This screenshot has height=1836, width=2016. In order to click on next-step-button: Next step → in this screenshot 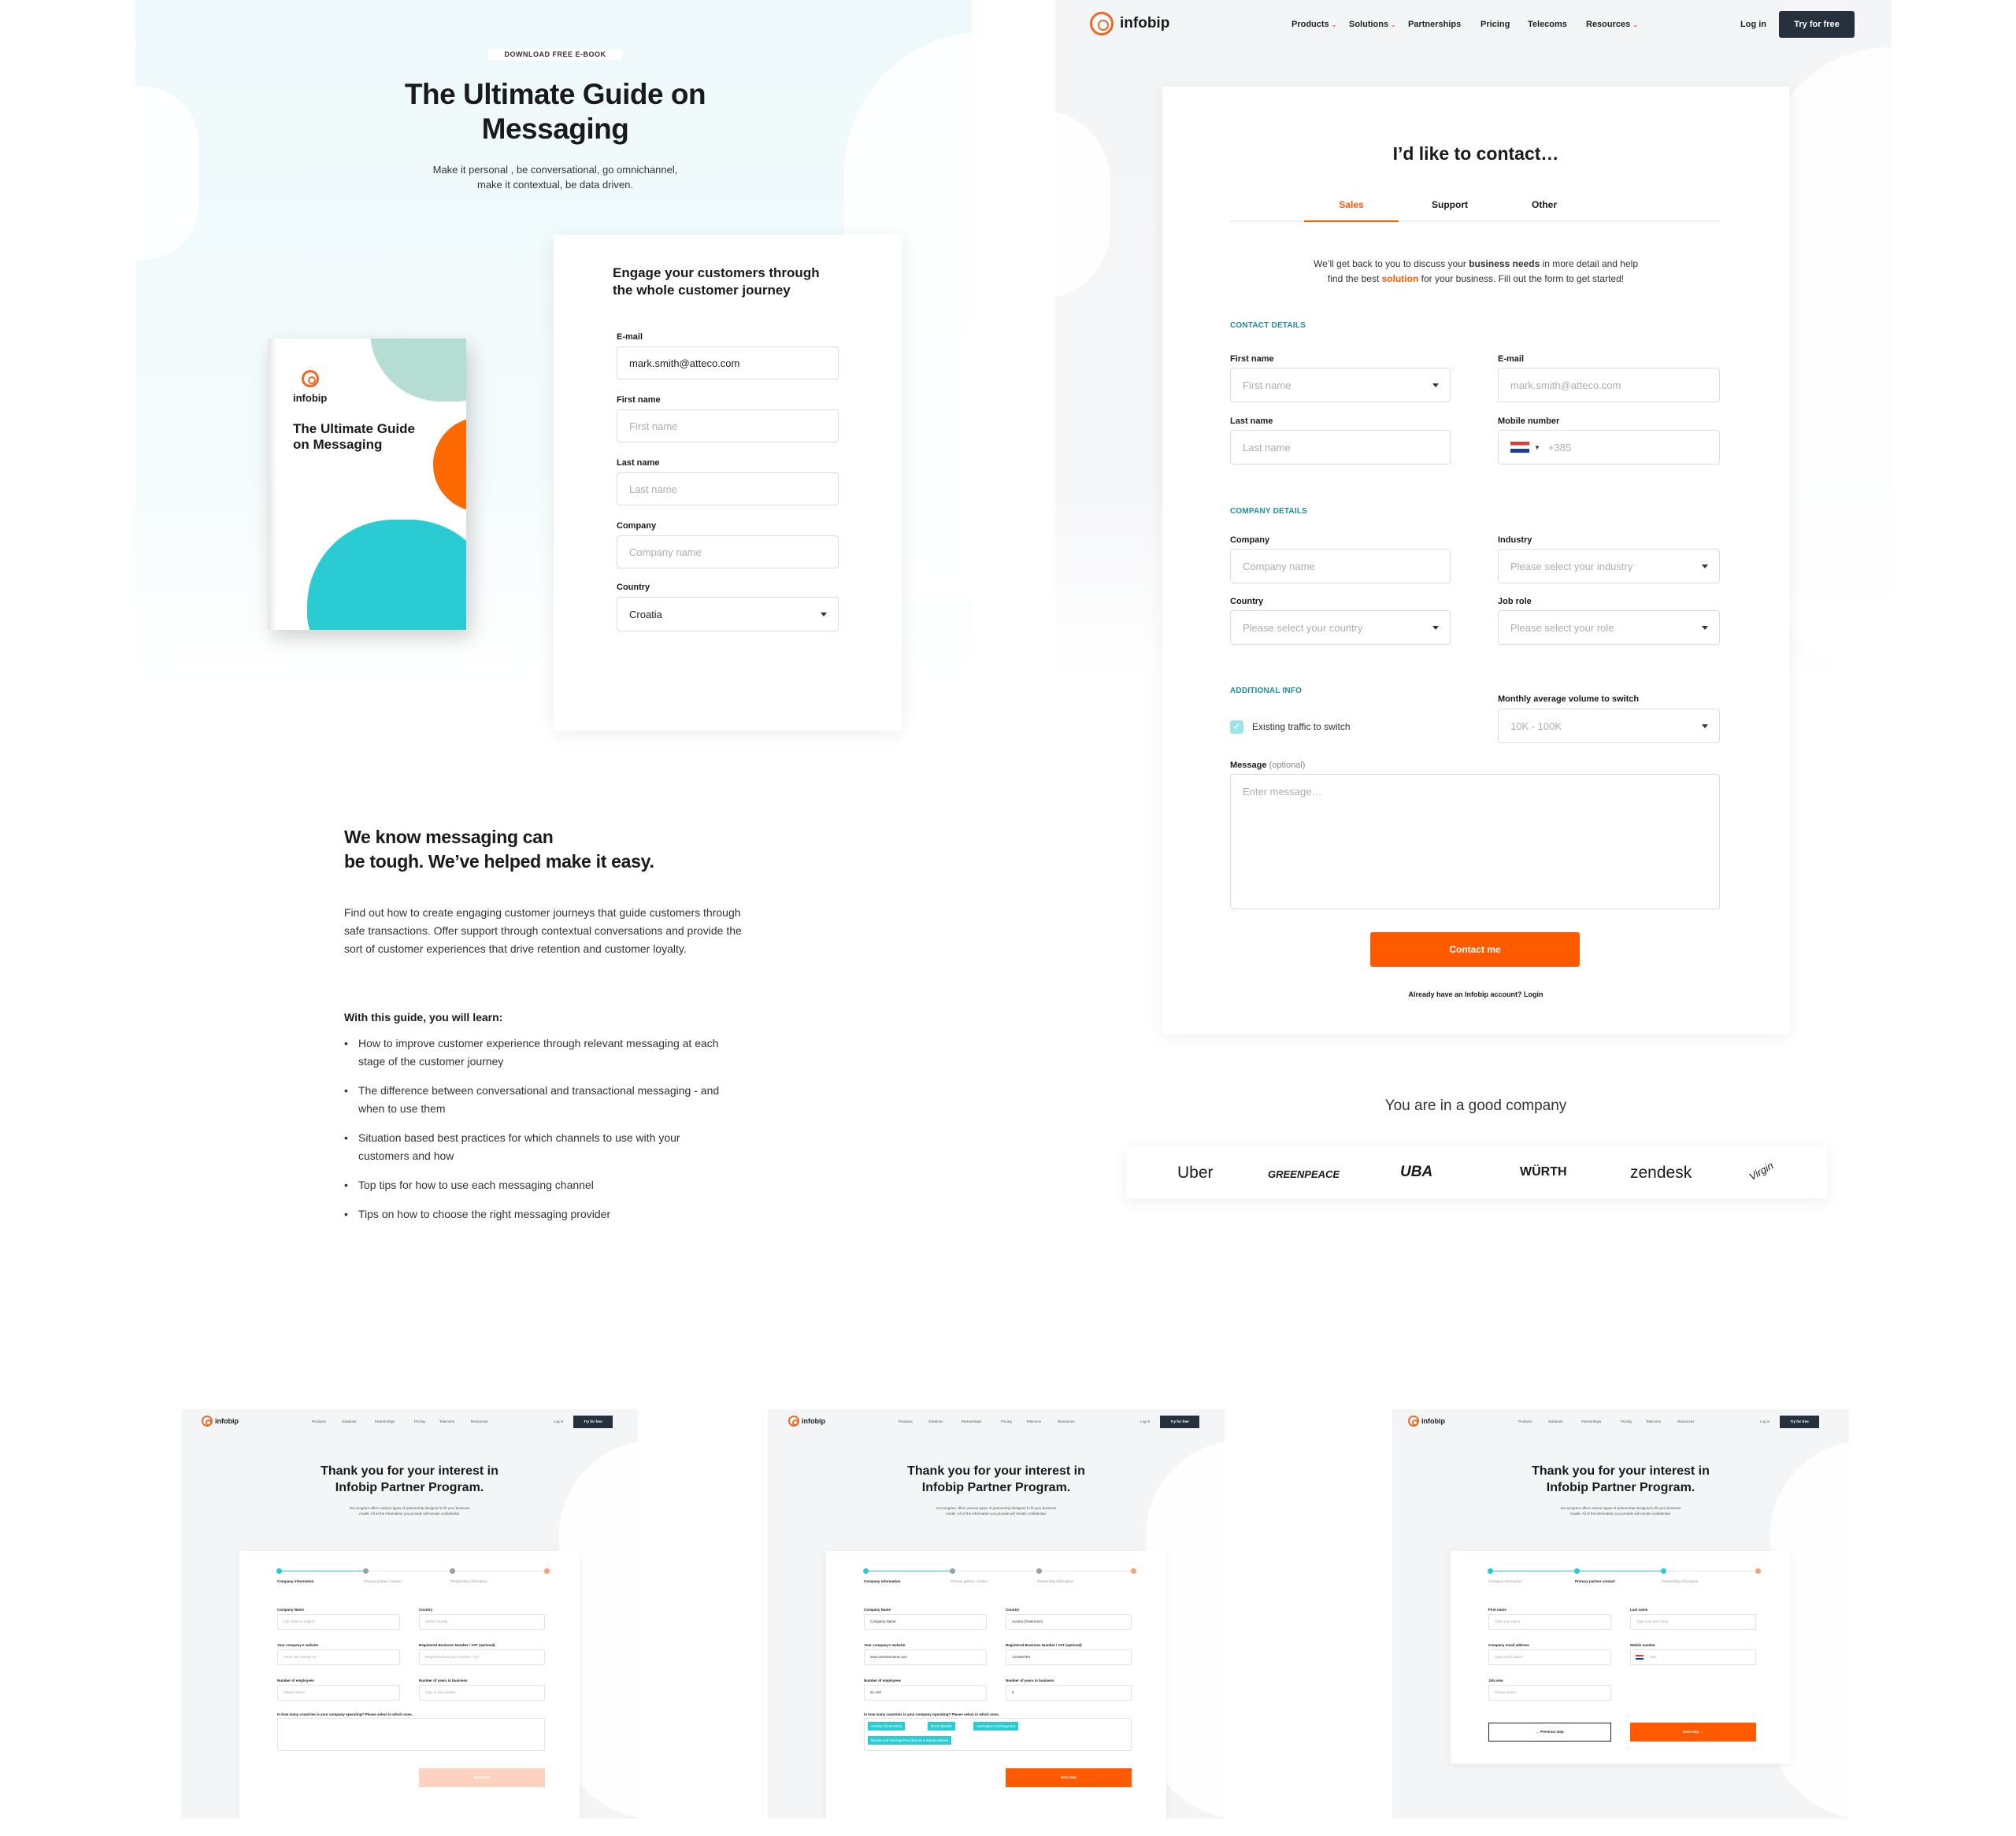, I will do `click(1693, 1732)`.